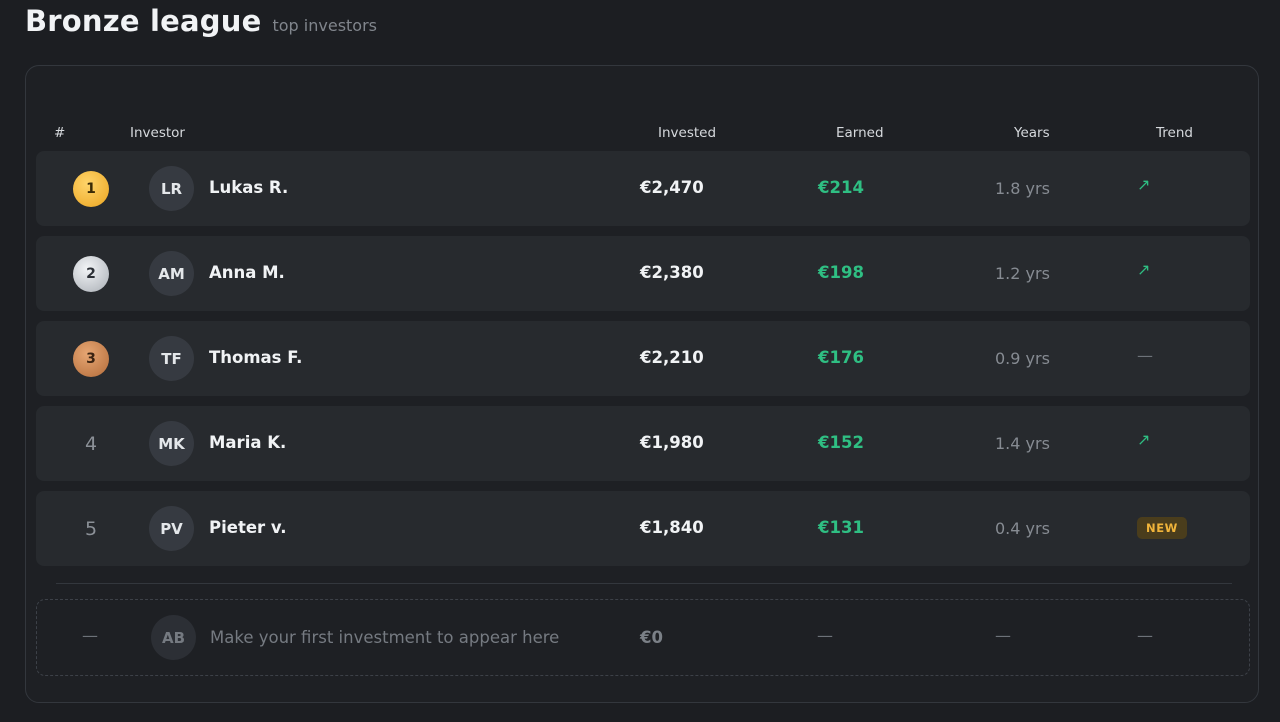 The width and height of the screenshot is (1280, 722). What do you see at coordinates (841, 357) in the screenshot?
I see `earned-amount: €176` at bounding box center [841, 357].